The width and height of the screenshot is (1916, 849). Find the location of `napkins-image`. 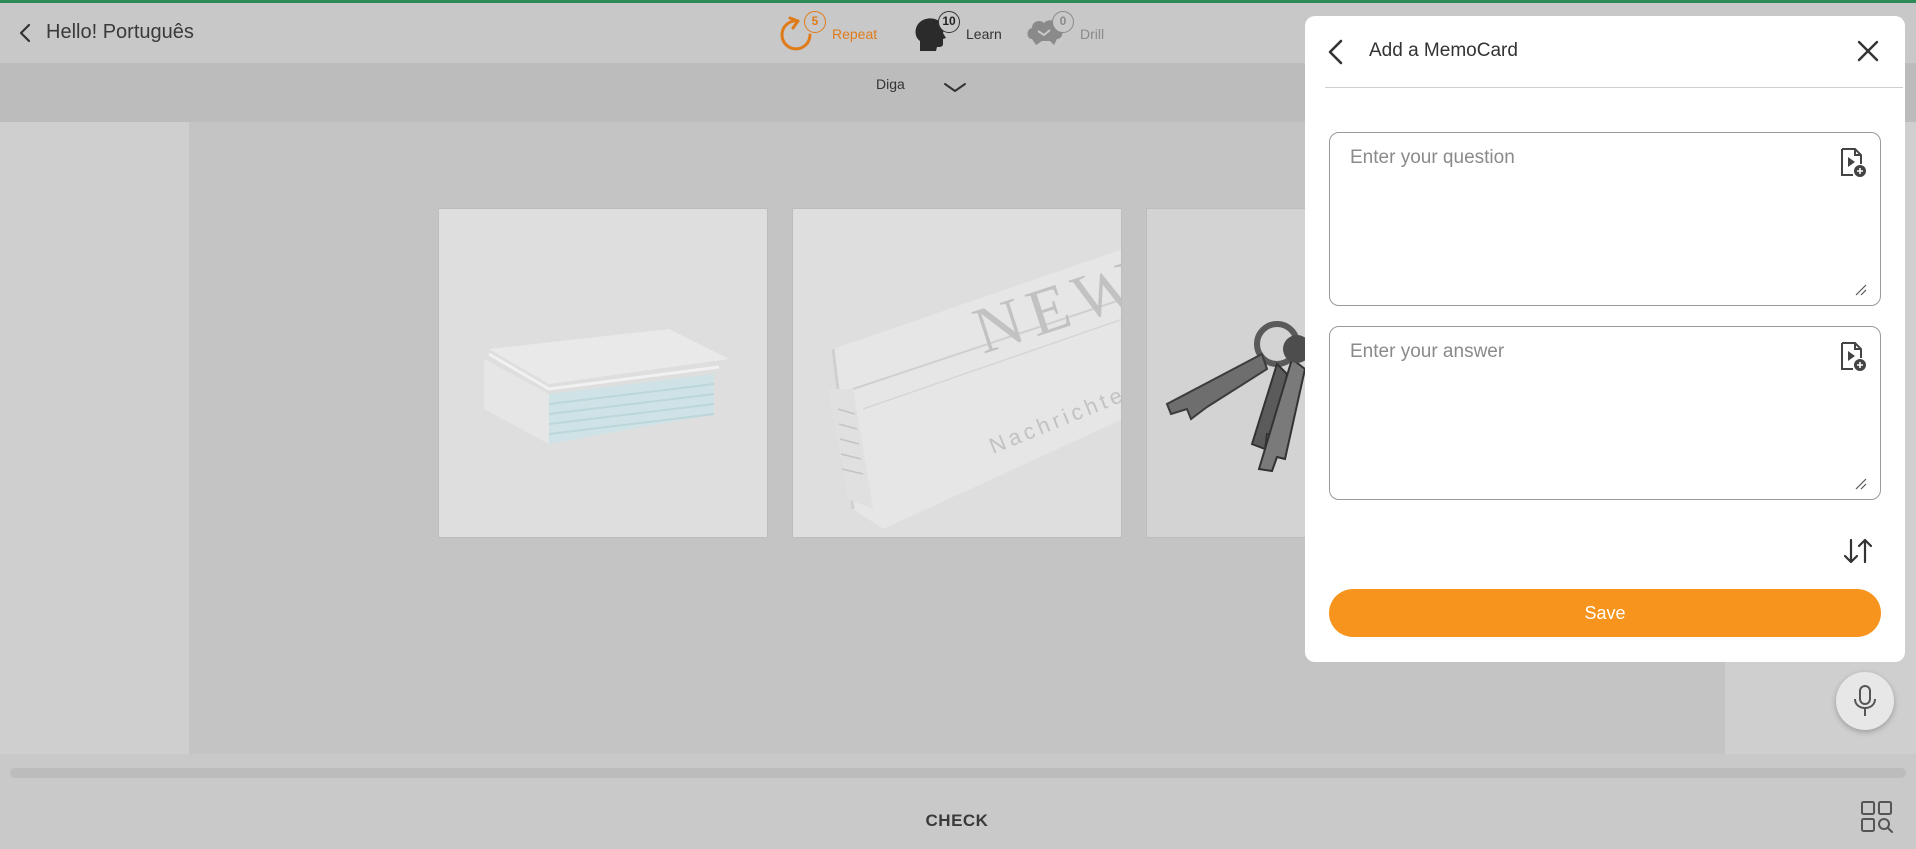

napkins-image is located at coordinates (603, 373).